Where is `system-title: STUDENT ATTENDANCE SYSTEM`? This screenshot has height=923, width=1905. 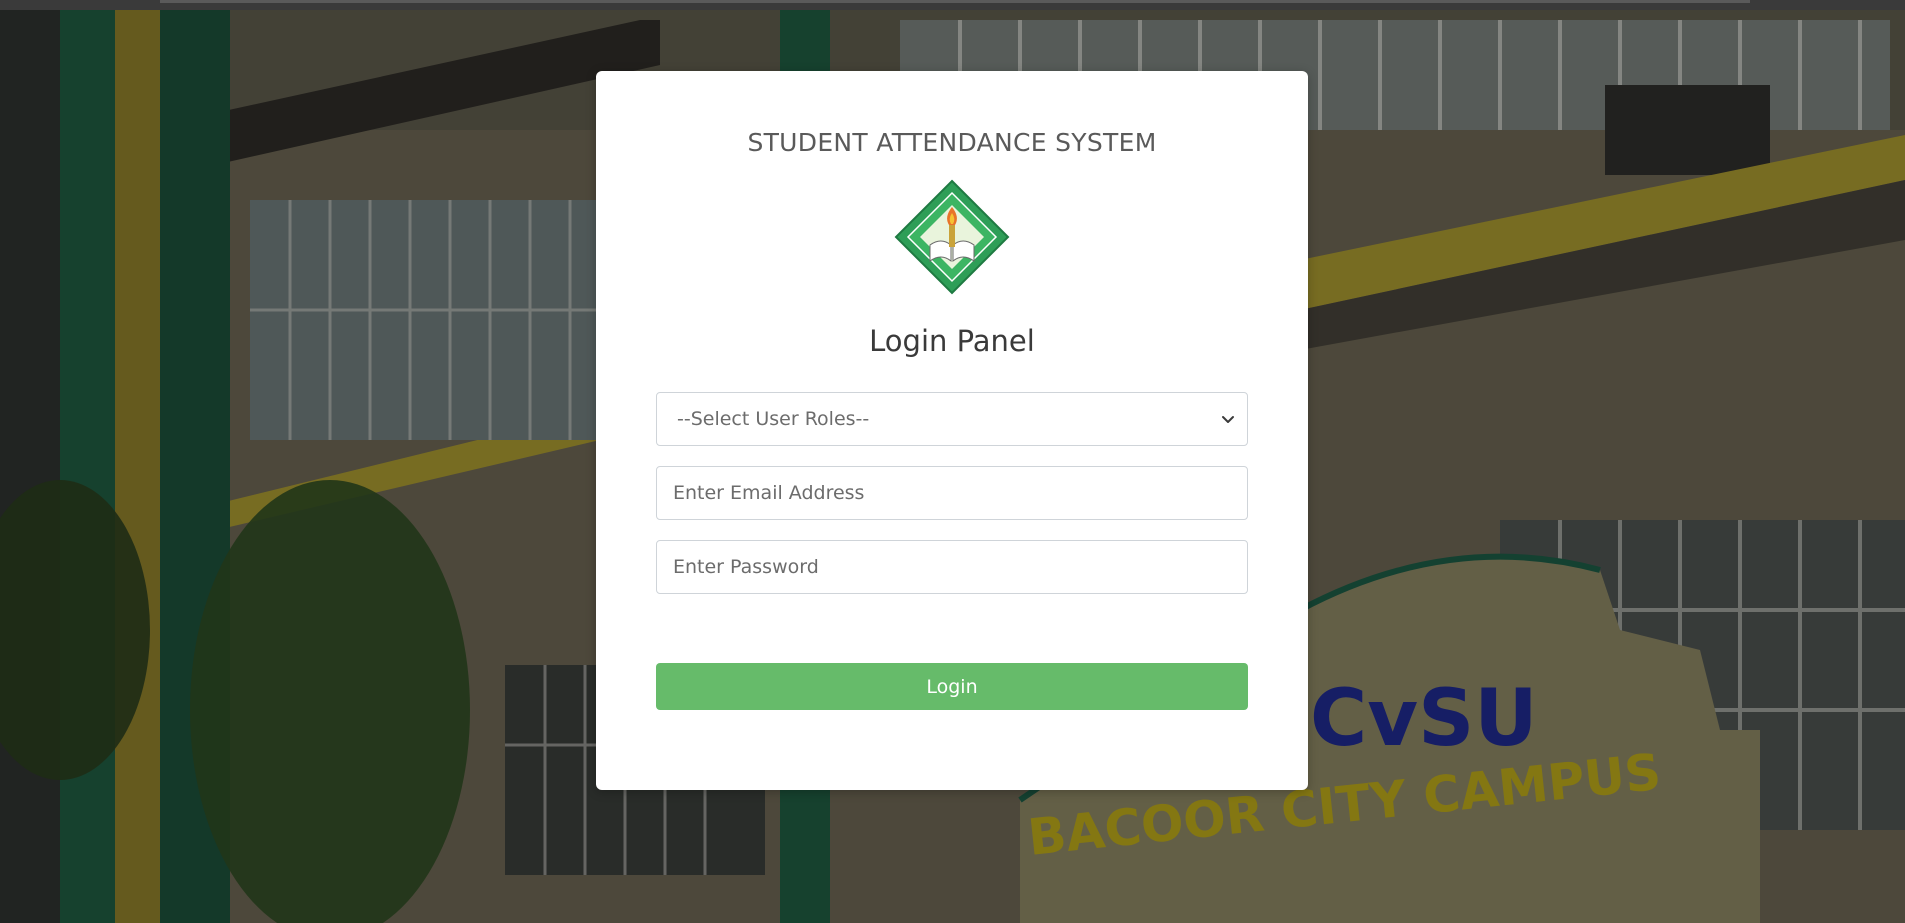
system-title: STUDENT ATTENDANCE SYSTEM is located at coordinates (952, 142).